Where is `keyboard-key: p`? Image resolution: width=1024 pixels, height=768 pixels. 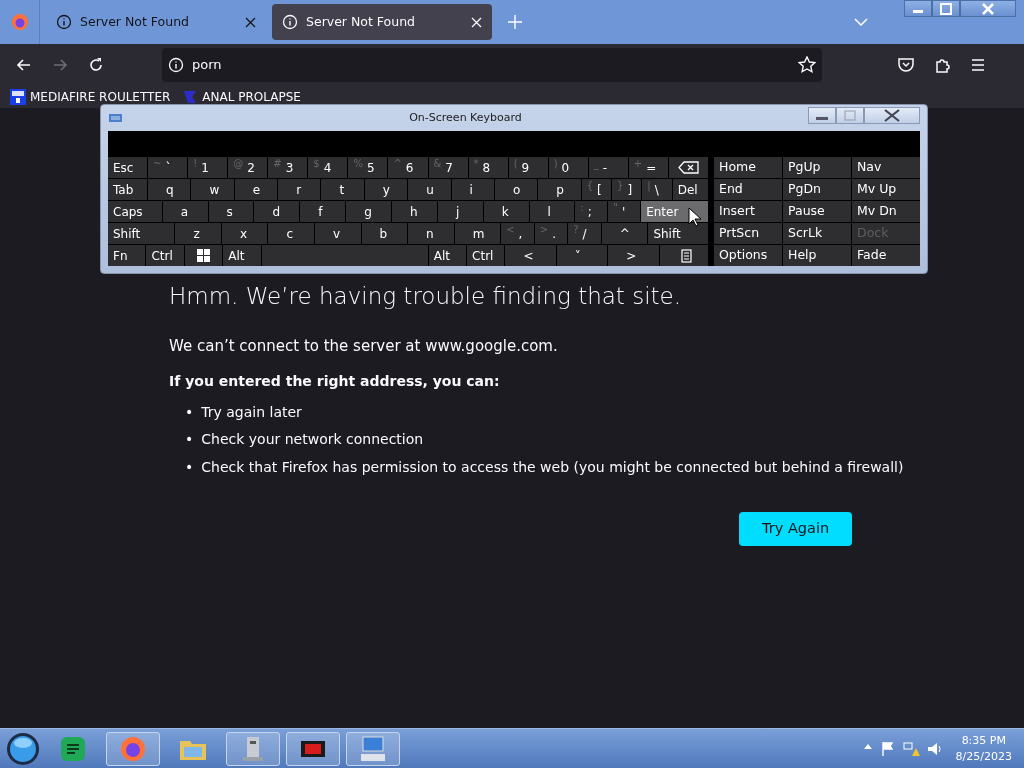 keyboard-key: p is located at coordinates (559, 189).